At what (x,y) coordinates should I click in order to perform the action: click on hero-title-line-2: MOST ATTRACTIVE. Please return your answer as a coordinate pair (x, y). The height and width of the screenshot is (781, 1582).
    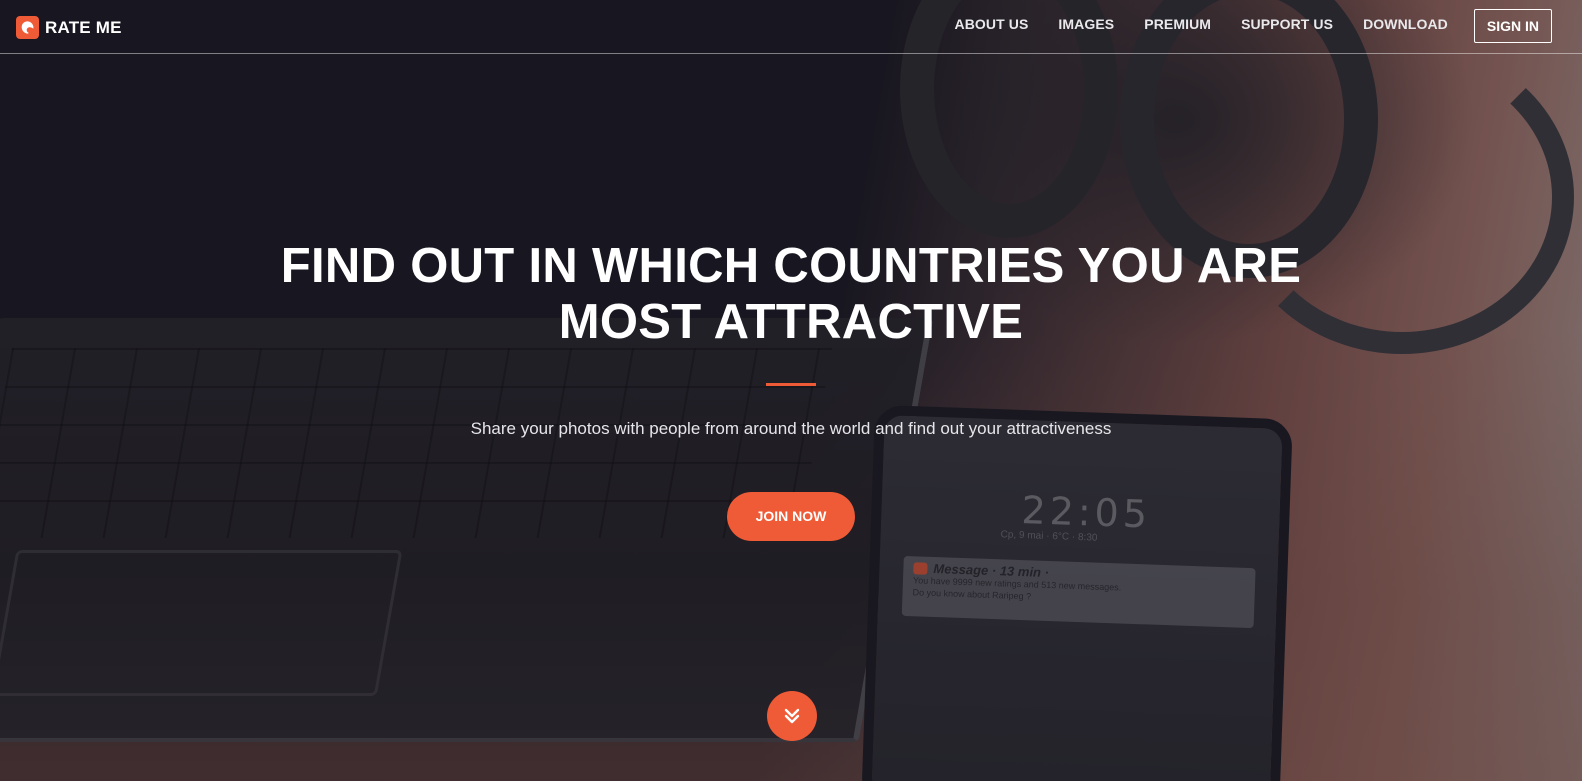
    Looking at the image, I should click on (791, 322).